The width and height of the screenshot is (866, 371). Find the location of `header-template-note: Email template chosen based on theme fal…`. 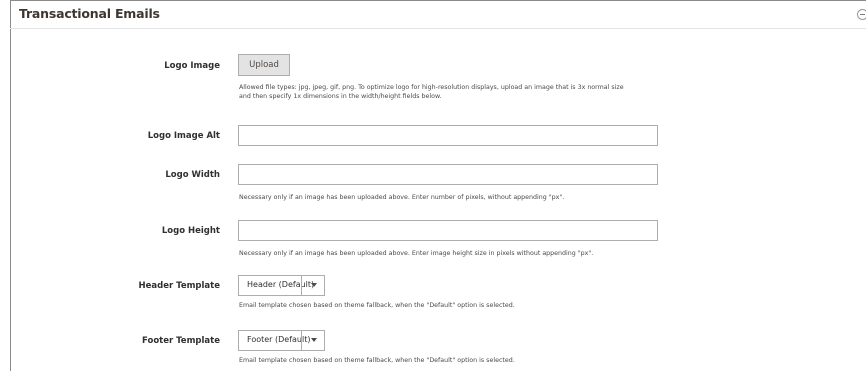

header-template-note: Email template chosen based on theme fal… is located at coordinates (377, 305).